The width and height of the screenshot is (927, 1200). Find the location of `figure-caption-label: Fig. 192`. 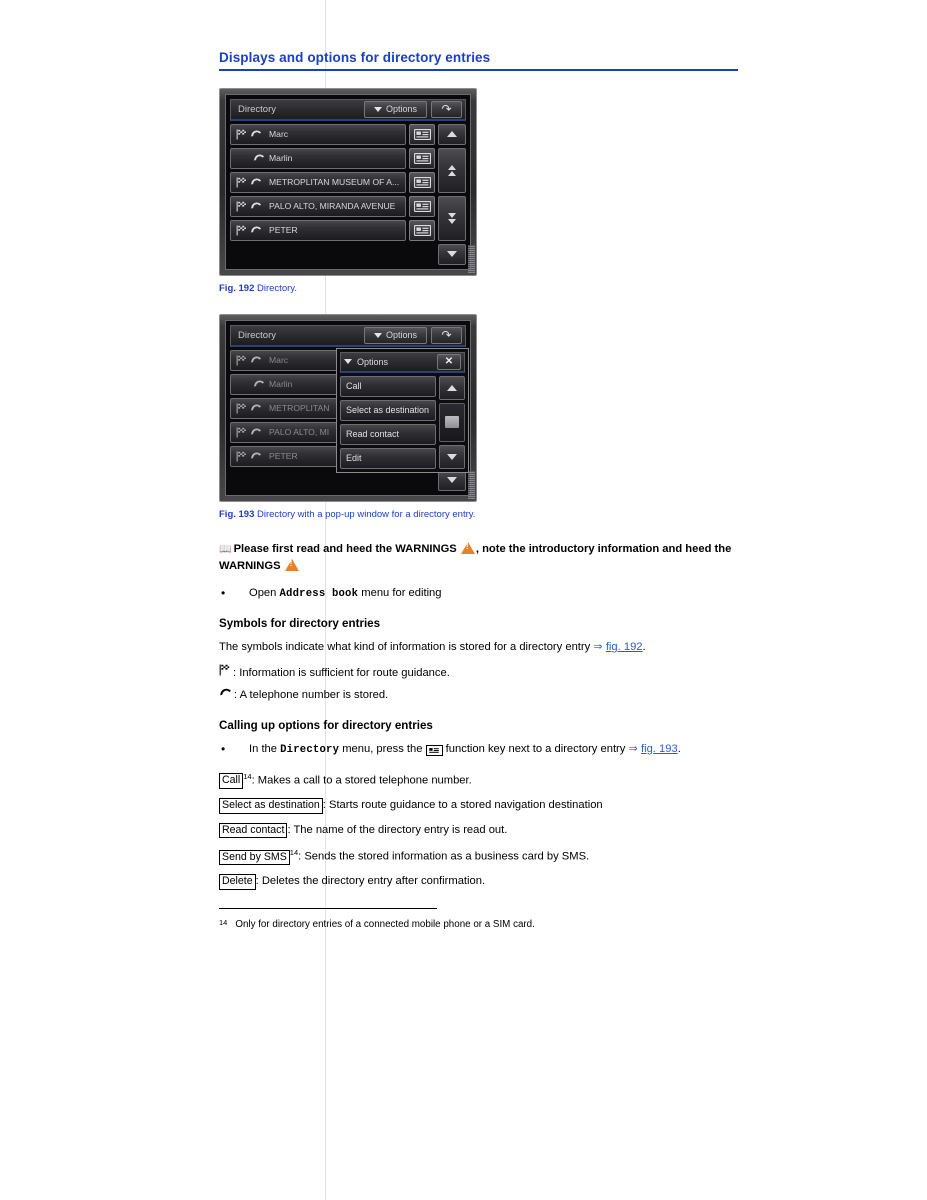

figure-caption-label: Fig. 192 is located at coordinates (237, 288).